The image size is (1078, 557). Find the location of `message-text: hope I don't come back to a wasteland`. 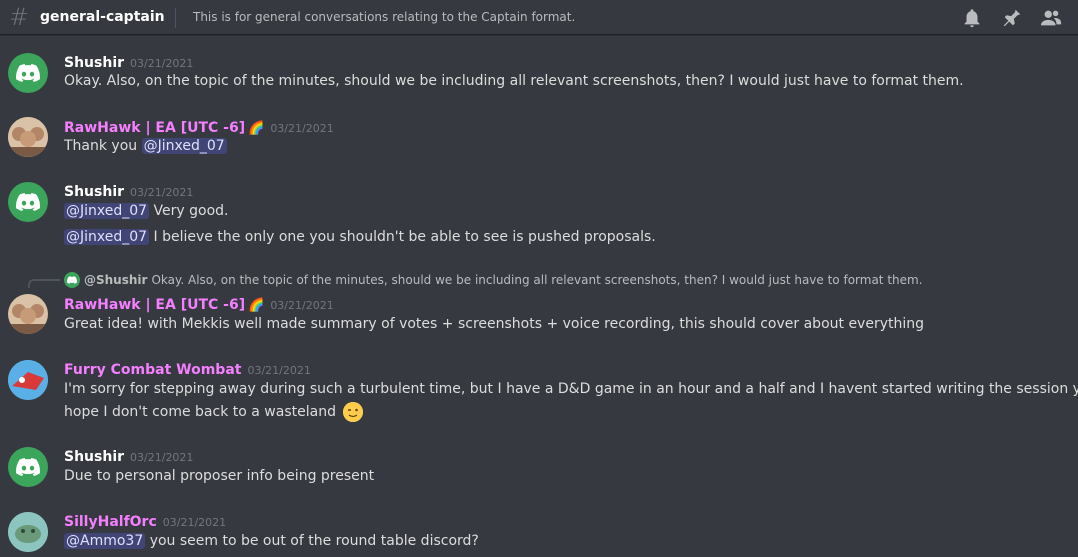

message-text: hope I don't come back to a wasteland is located at coordinates (214, 412).